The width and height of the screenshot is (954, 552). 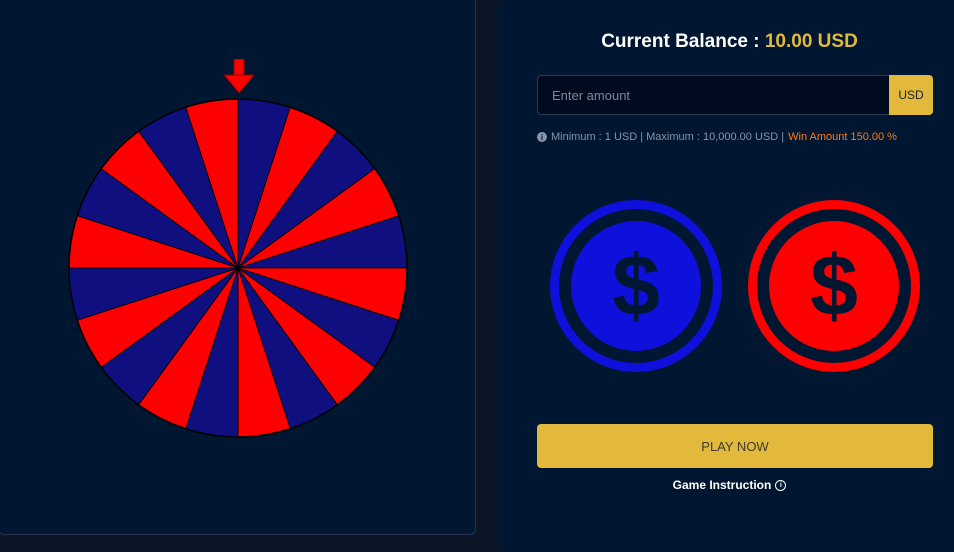 I want to click on game-instruction-link: Game Instruction i, so click(x=725, y=485).